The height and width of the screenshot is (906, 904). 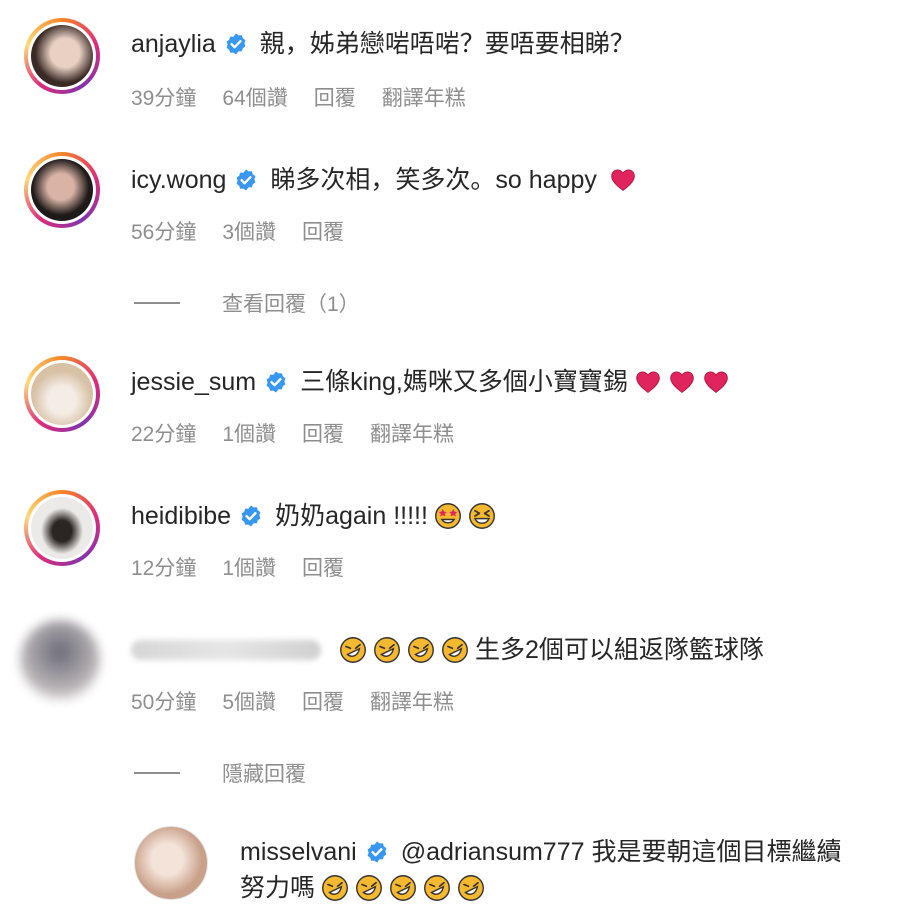 What do you see at coordinates (619, 650) in the screenshot?
I see `comment-text: 生多2個可以組返隊籃球隊` at bounding box center [619, 650].